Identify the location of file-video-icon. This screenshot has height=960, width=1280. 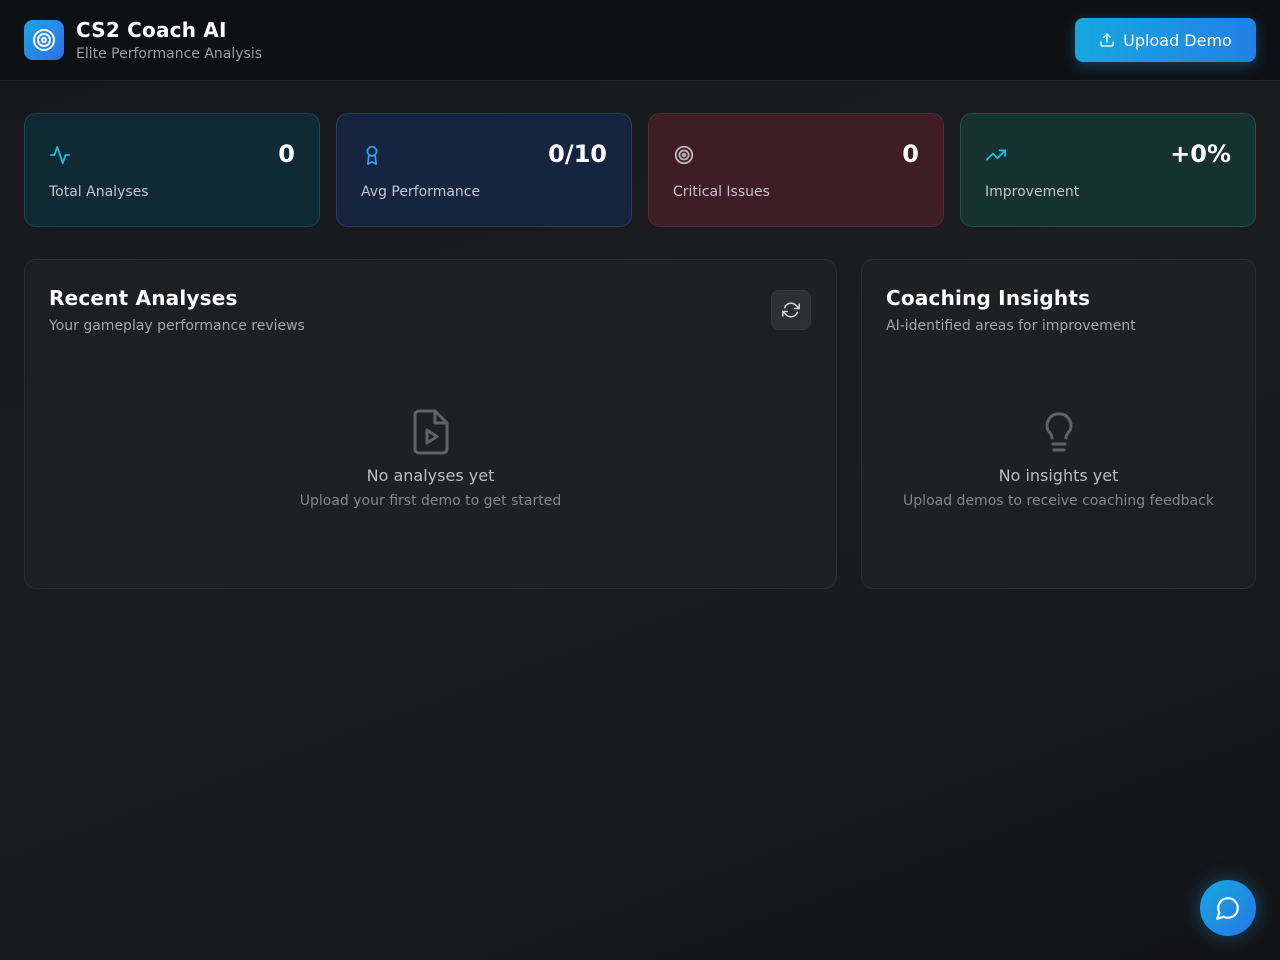
(431, 432).